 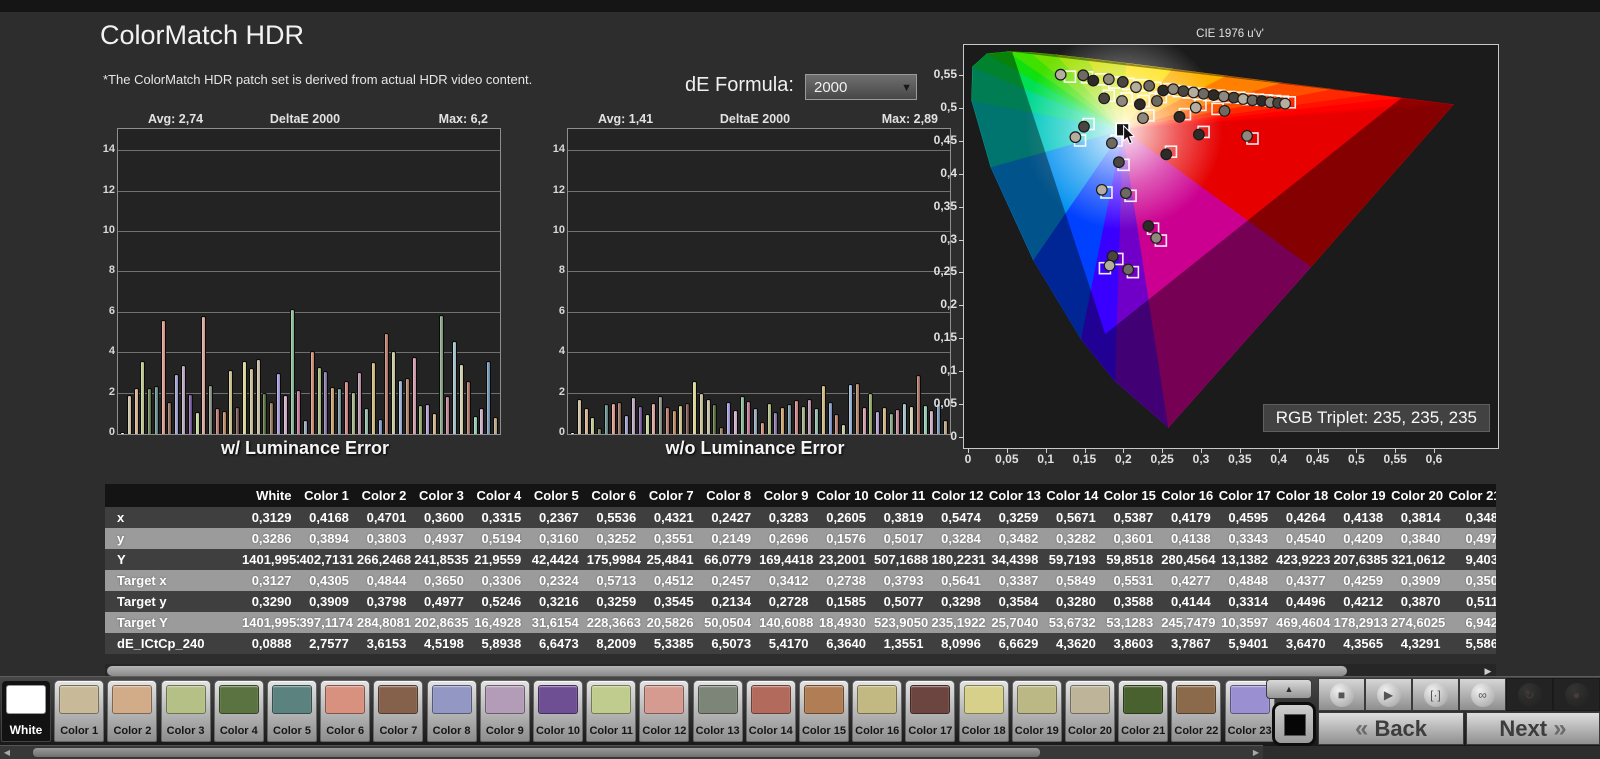 I want to click on table-col-header: White, so click(x=271, y=495).